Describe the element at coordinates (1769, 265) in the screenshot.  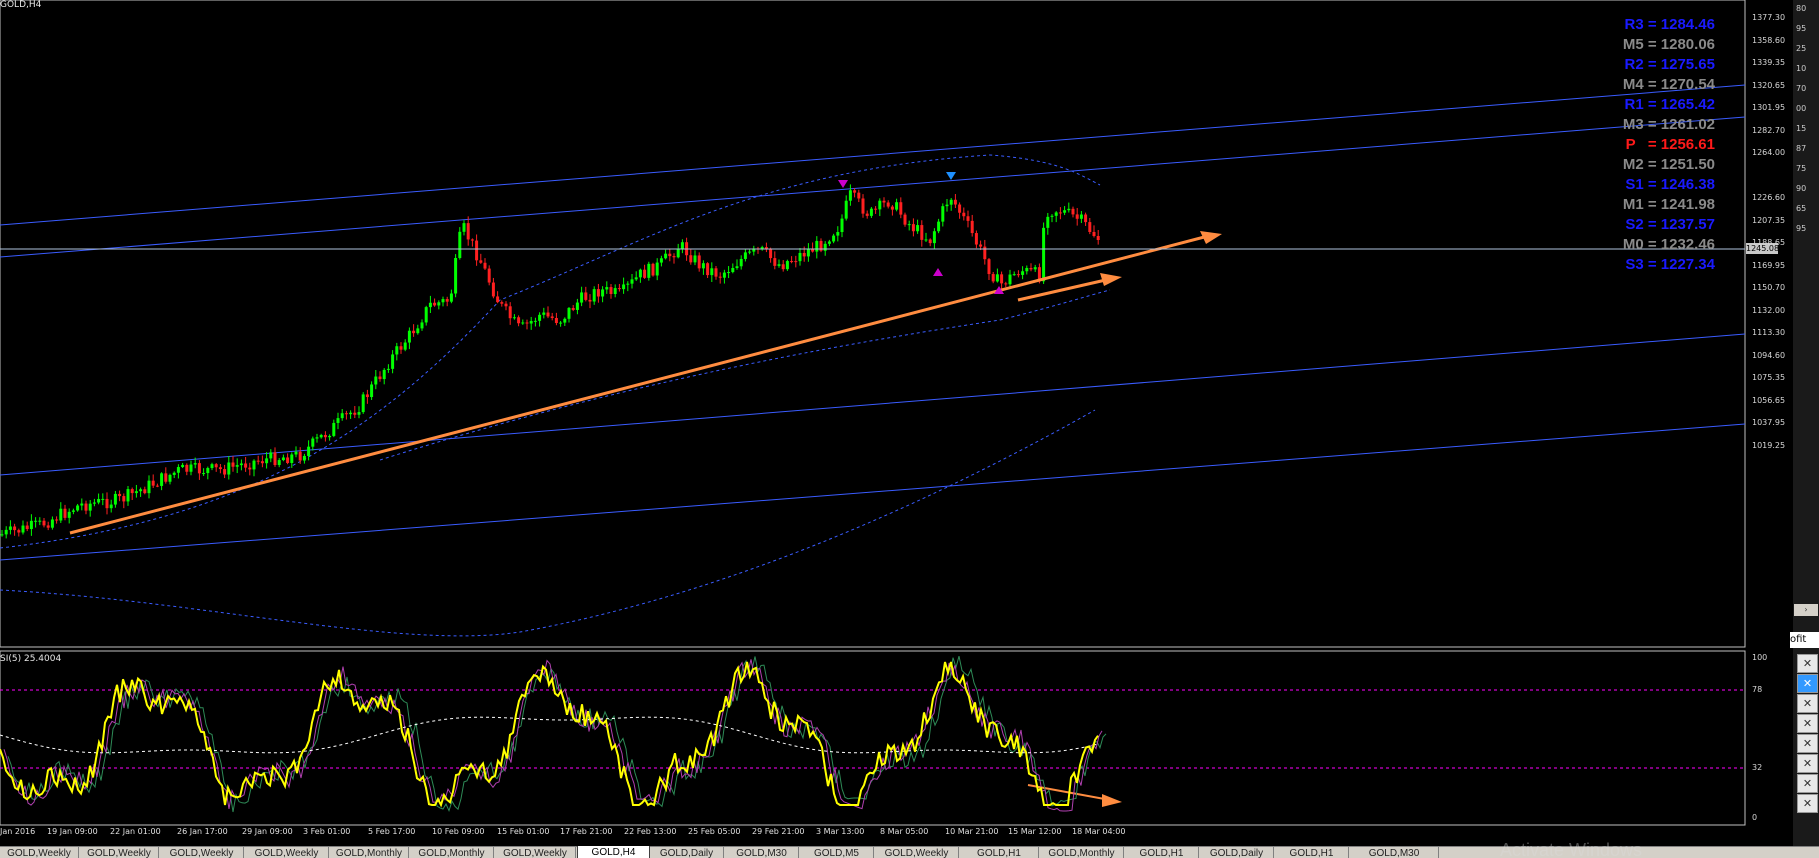
I see `price-tick-label: 1169.95` at that location.